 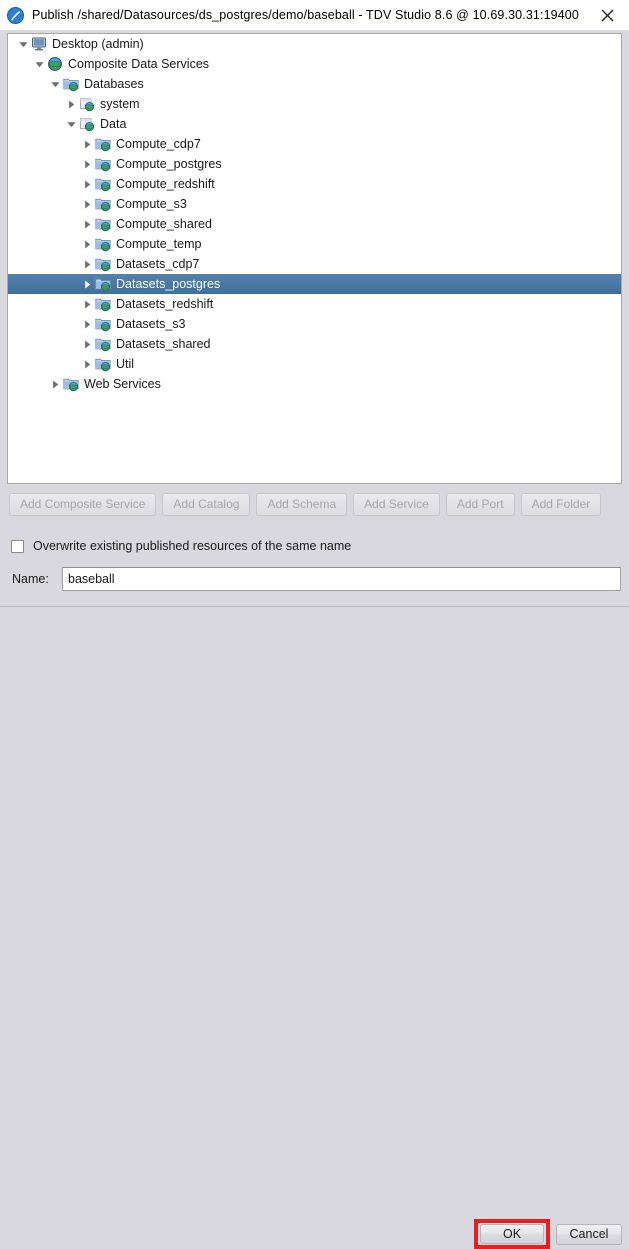 What do you see at coordinates (314, 324) in the screenshot?
I see `tree-item-datasets-s3: Datasets_s3` at bounding box center [314, 324].